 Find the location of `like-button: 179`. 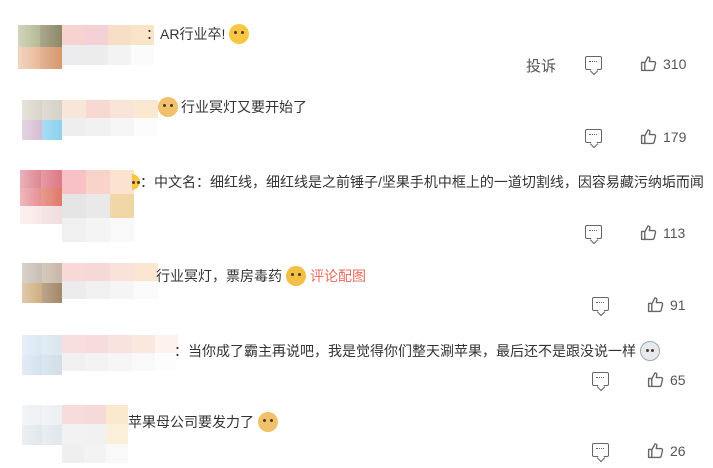

like-button: 179 is located at coordinates (663, 136).